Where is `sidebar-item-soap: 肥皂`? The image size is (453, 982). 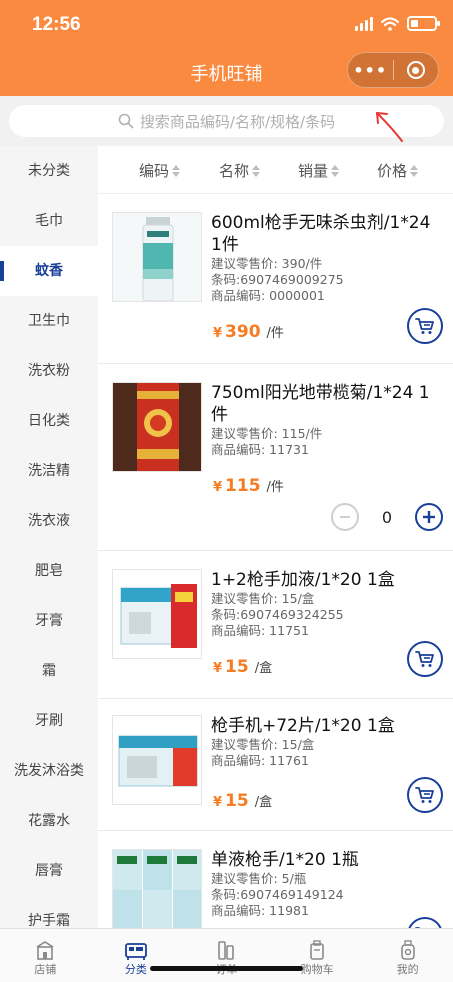 sidebar-item-soap: 肥皂 is located at coordinates (49, 571).